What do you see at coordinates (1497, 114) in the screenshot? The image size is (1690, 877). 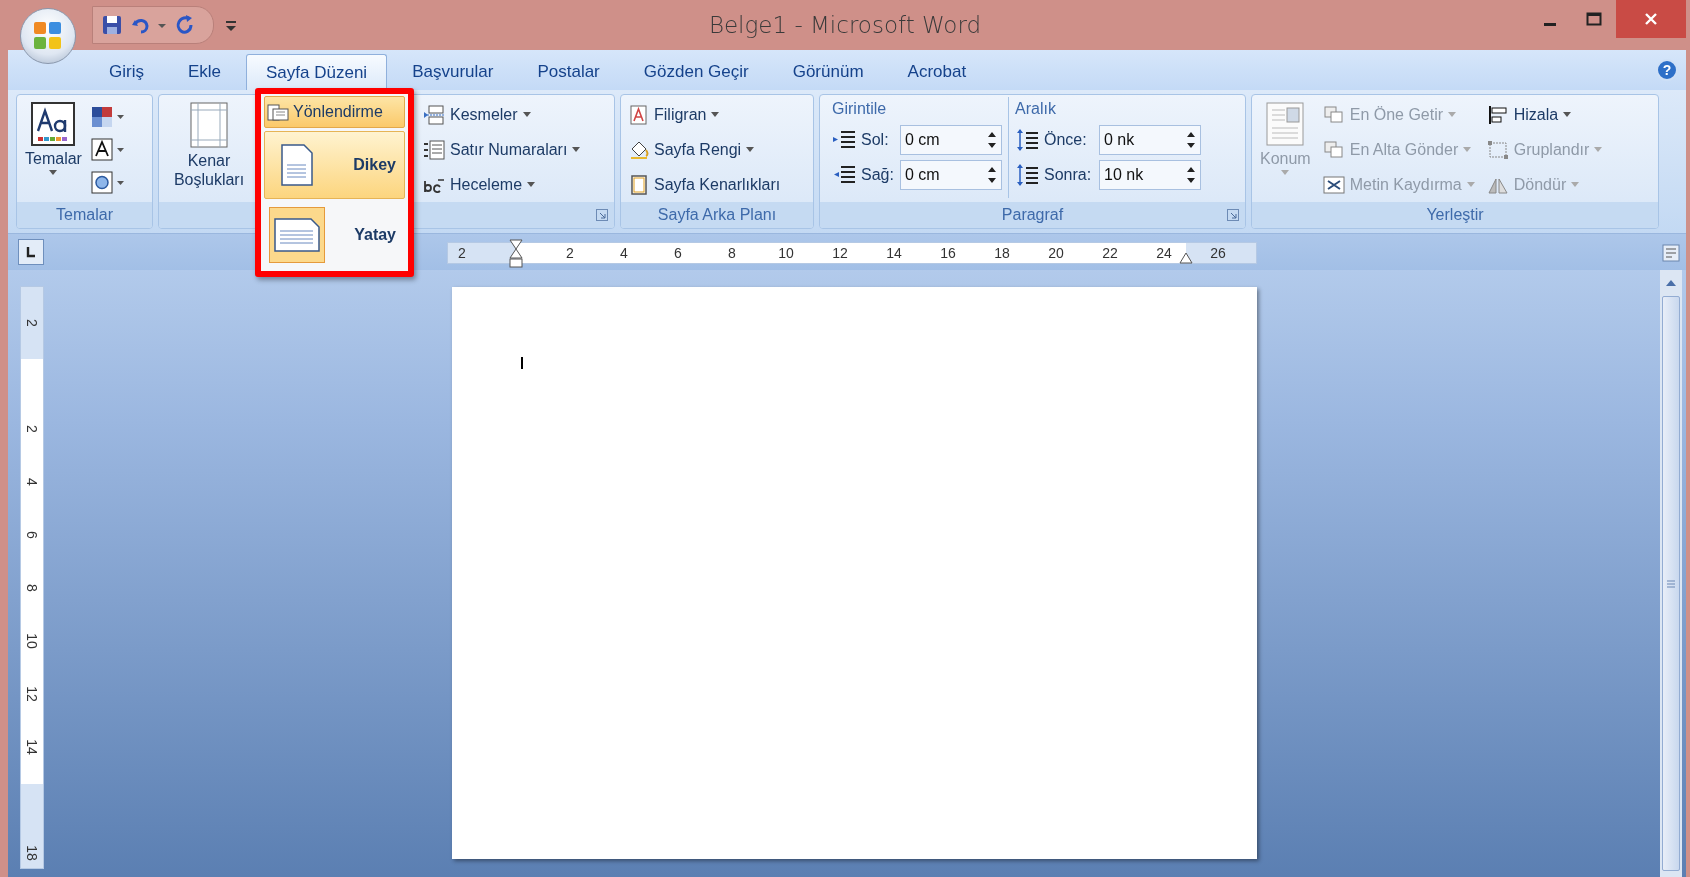 I see `align-icon` at bounding box center [1497, 114].